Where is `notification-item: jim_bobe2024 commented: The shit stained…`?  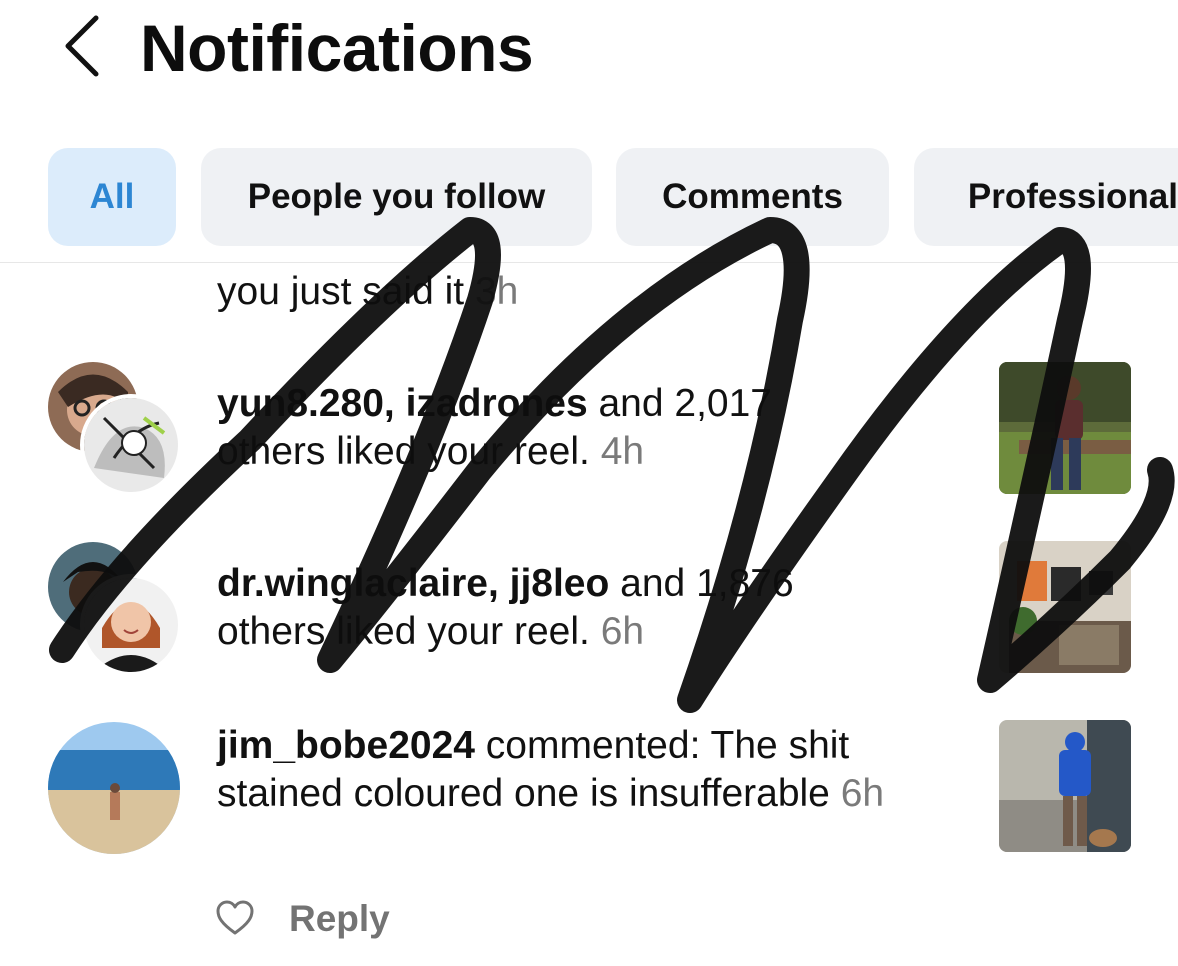 notification-item: jim_bobe2024 commented: The shit stained… is located at coordinates (587, 770).